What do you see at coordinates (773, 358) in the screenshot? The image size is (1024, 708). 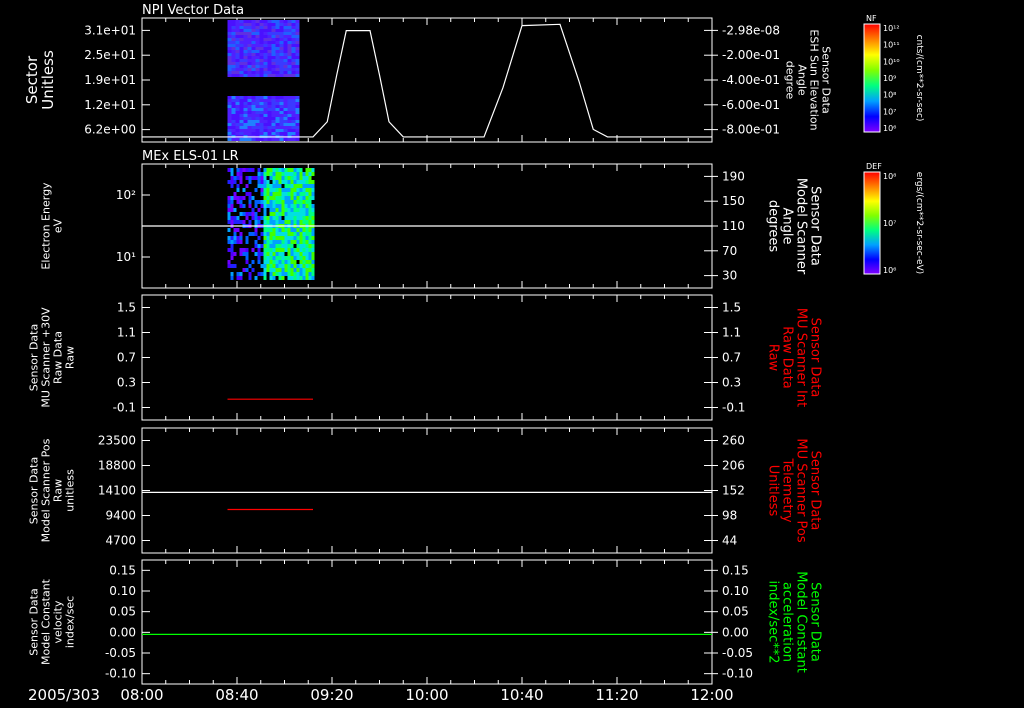 I see `y-axis-label-right-3-line: Raw` at bounding box center [773, 358].